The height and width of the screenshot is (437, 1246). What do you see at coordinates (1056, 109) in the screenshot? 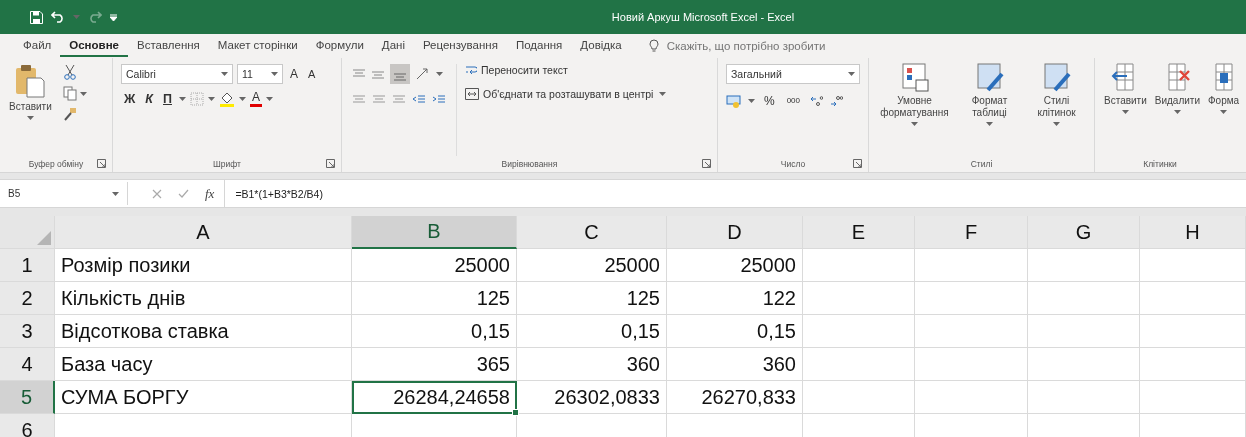
I see `cell-styles-button: Стилі клітинок` at bounding box center [1056, 109].